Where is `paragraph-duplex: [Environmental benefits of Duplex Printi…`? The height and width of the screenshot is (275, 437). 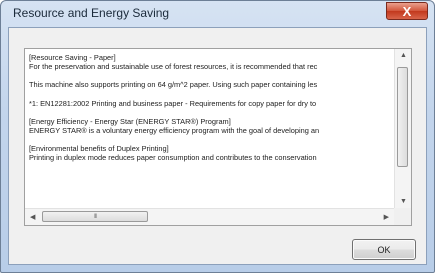
paragraph-duplex: [Environmental benefits of Duplex Printi… is located at coordinates (211, 153).